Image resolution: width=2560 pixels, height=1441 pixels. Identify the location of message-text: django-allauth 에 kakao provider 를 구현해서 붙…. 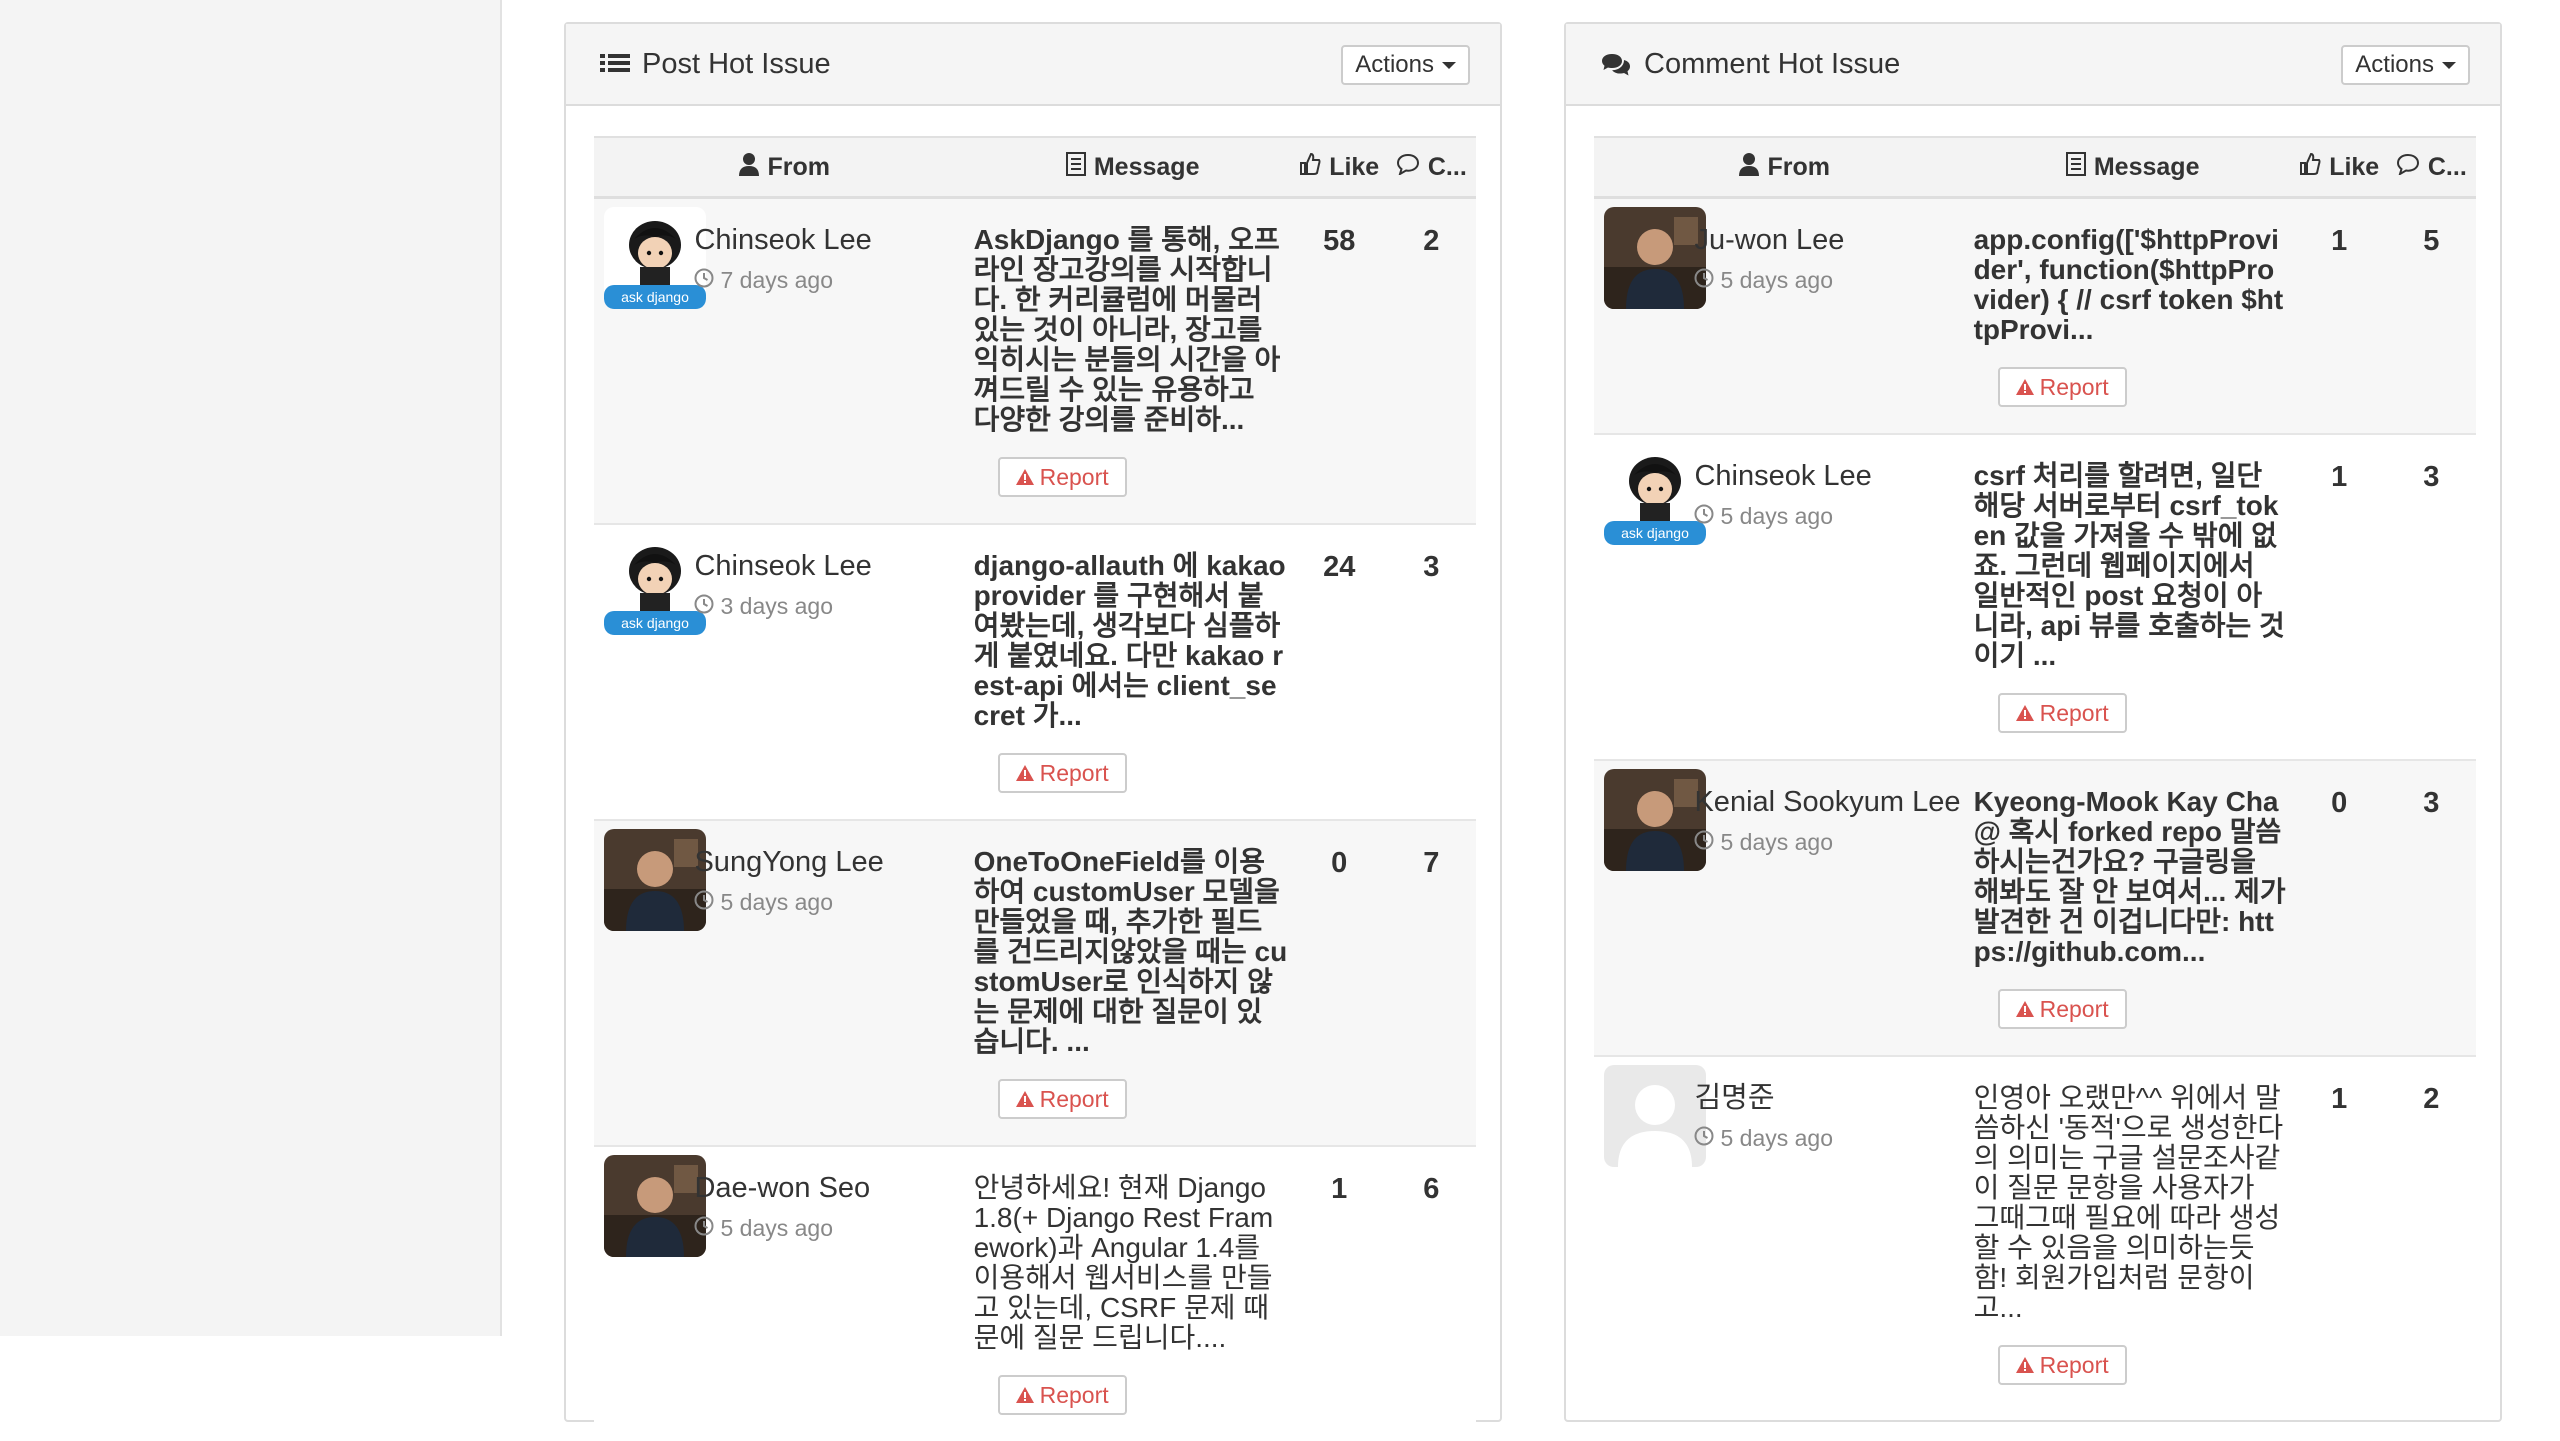
(1133, 641).